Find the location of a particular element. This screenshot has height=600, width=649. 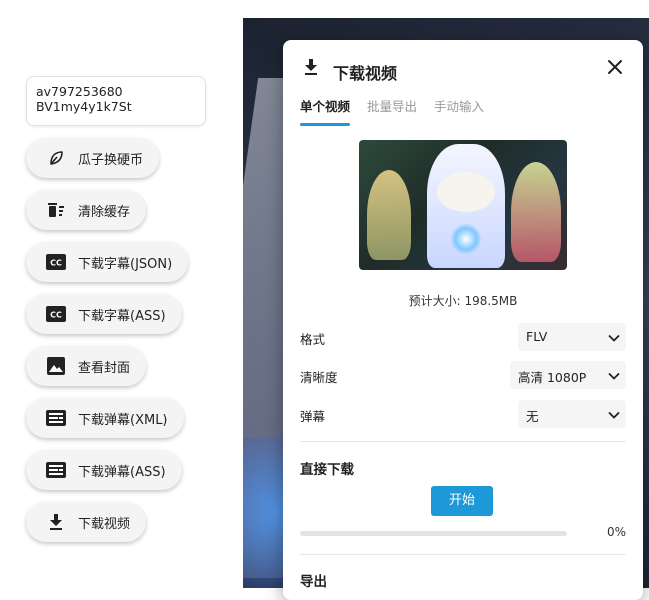

format-label: 格式 is located at coordinates (313, 339).